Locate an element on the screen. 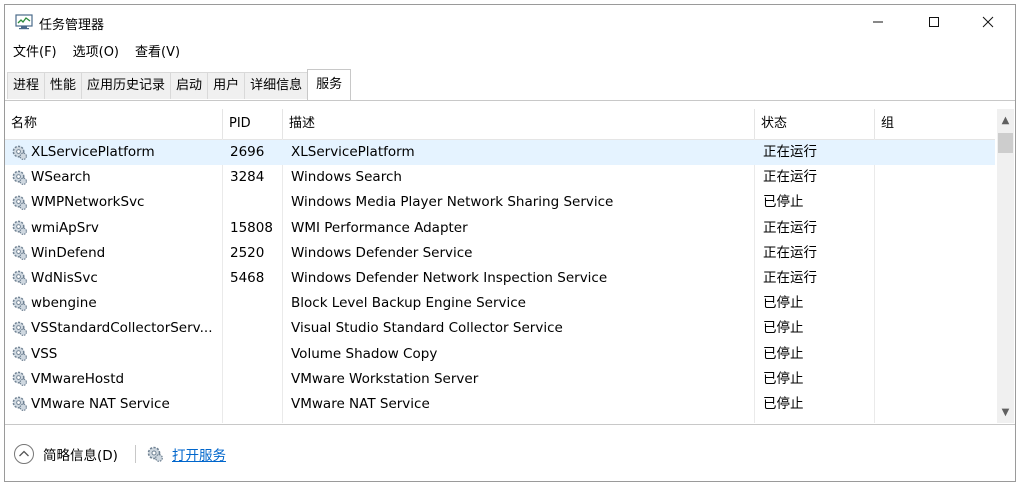 Image resolution: width=1021 pixels, height=486 pixels. scroll-up-arrow-icon: ▲ is located at coordinates (1005, 122).